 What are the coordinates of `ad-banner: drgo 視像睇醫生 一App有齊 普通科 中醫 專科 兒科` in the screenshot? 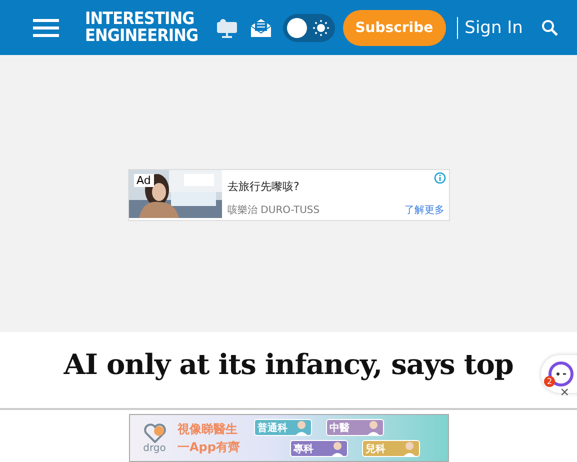 It's located at (288, 438).